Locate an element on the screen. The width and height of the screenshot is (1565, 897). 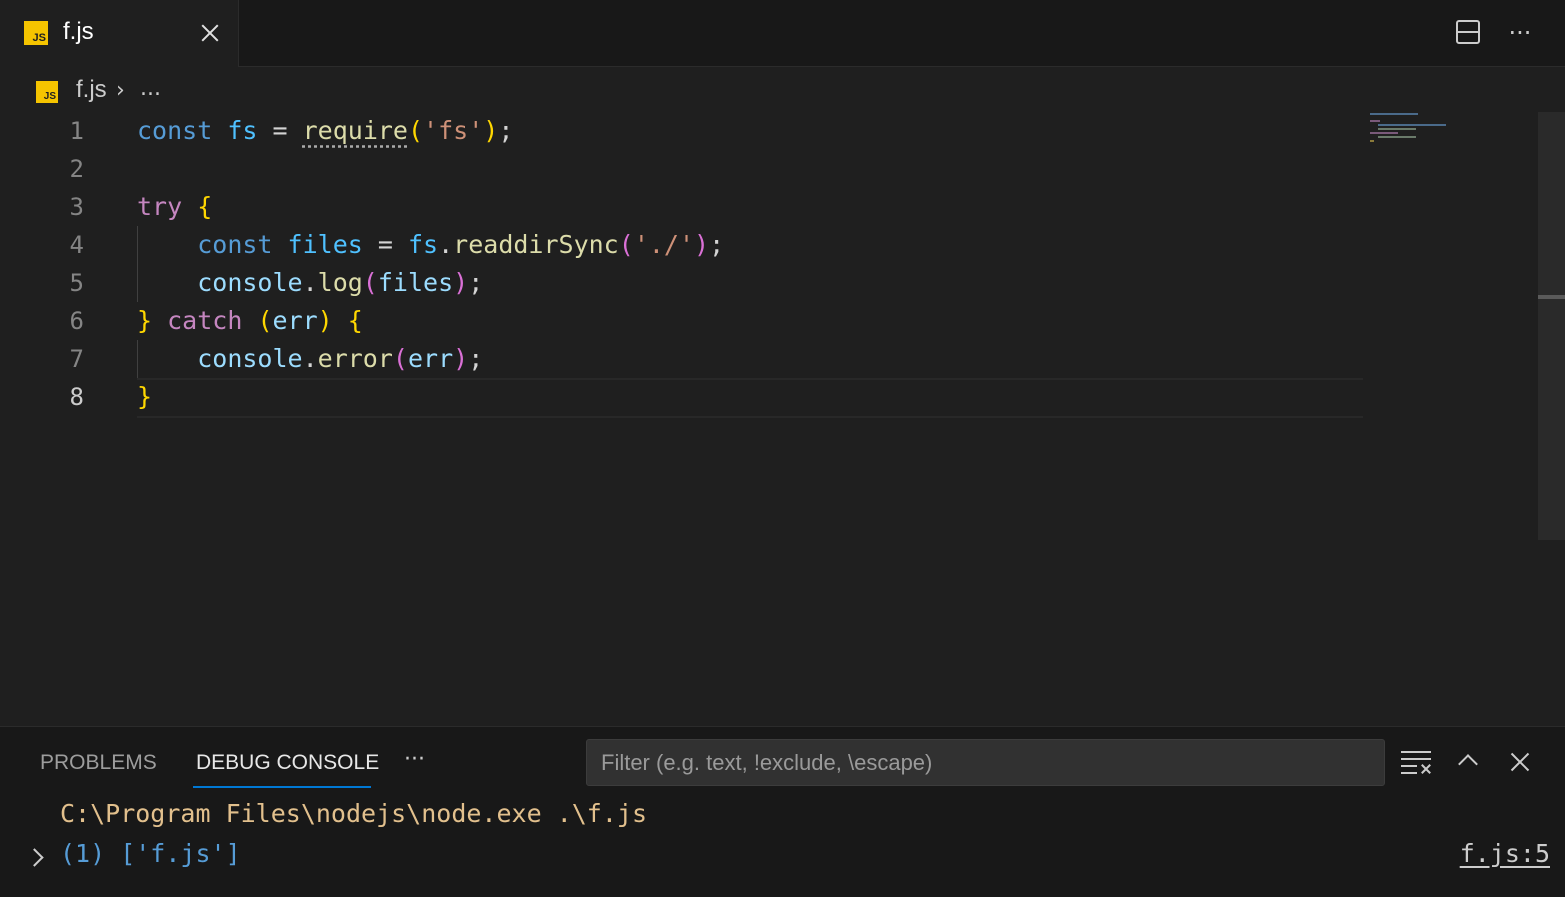
code-text: const files = fs.readdirSync('./'); is located at coordinates (461, 244).